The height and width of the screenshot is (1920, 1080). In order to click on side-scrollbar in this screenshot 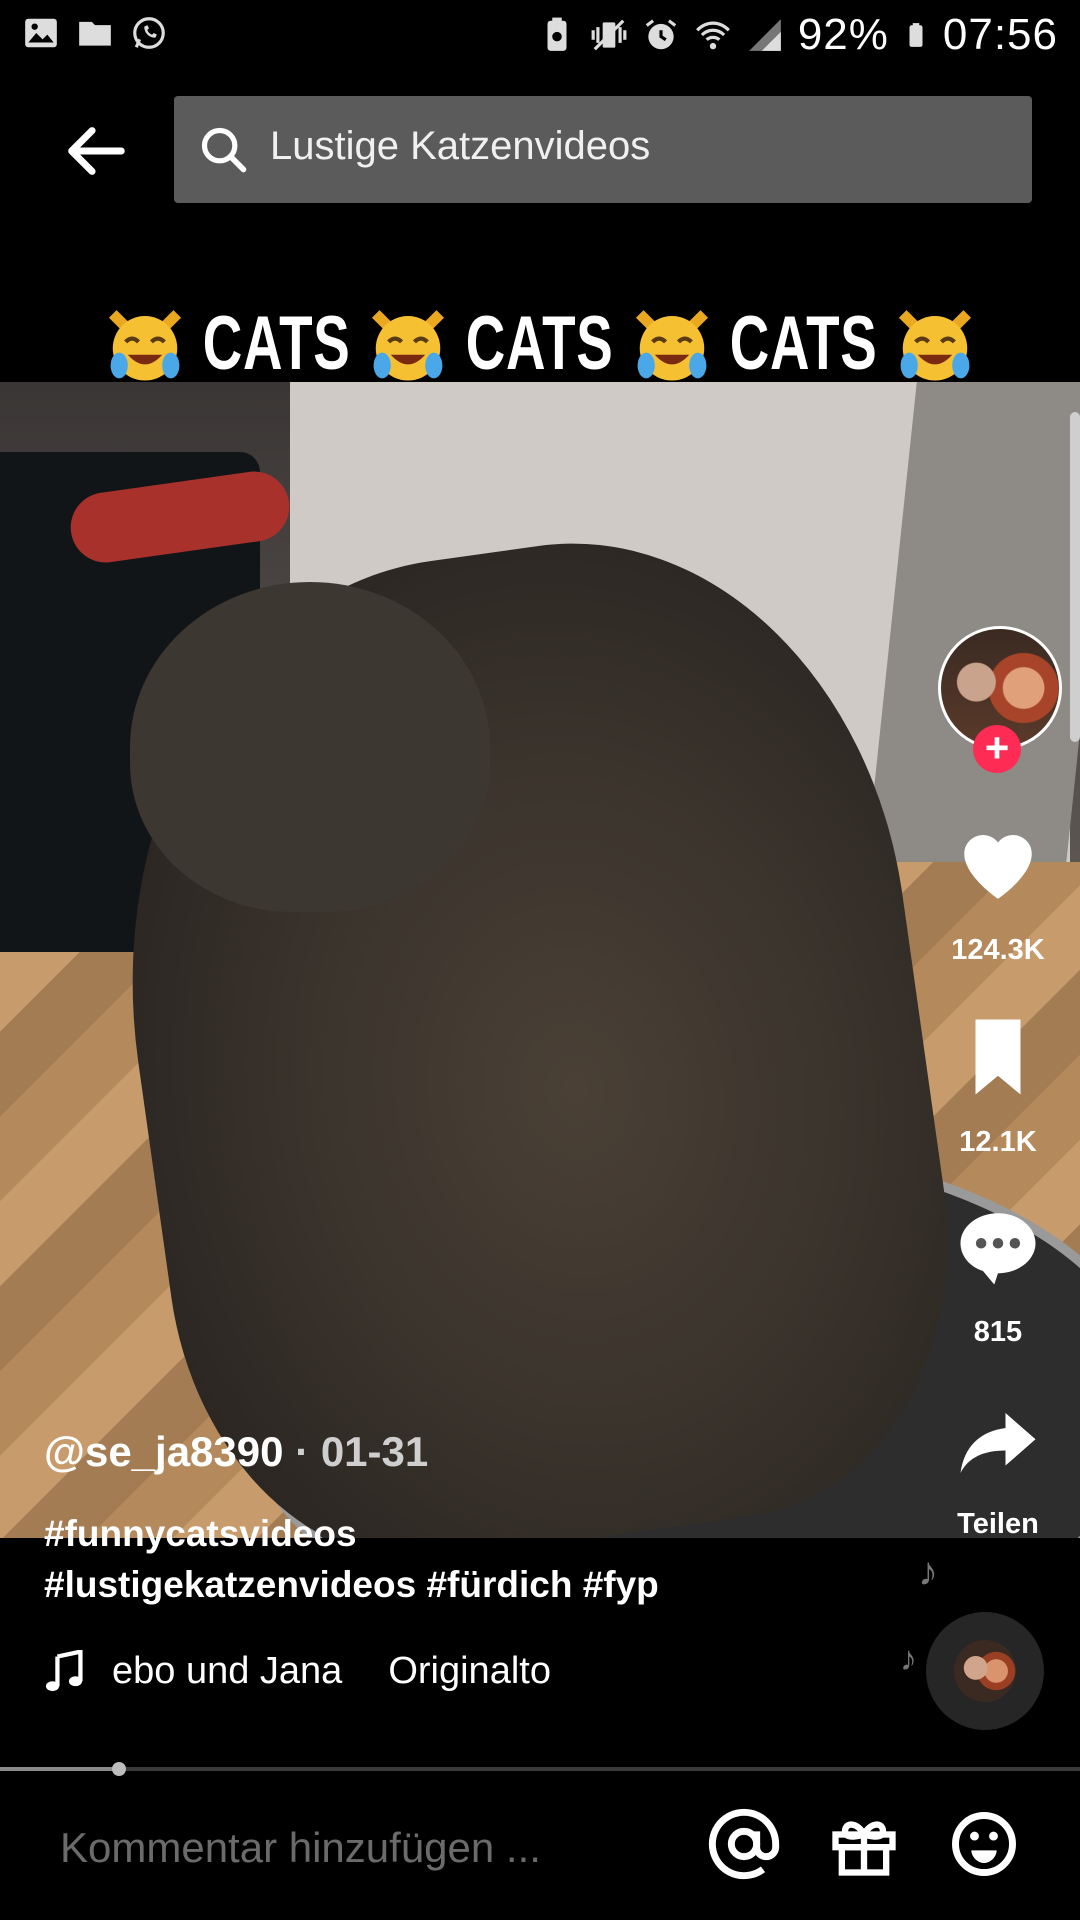, I will do `click(1075, 577)`.